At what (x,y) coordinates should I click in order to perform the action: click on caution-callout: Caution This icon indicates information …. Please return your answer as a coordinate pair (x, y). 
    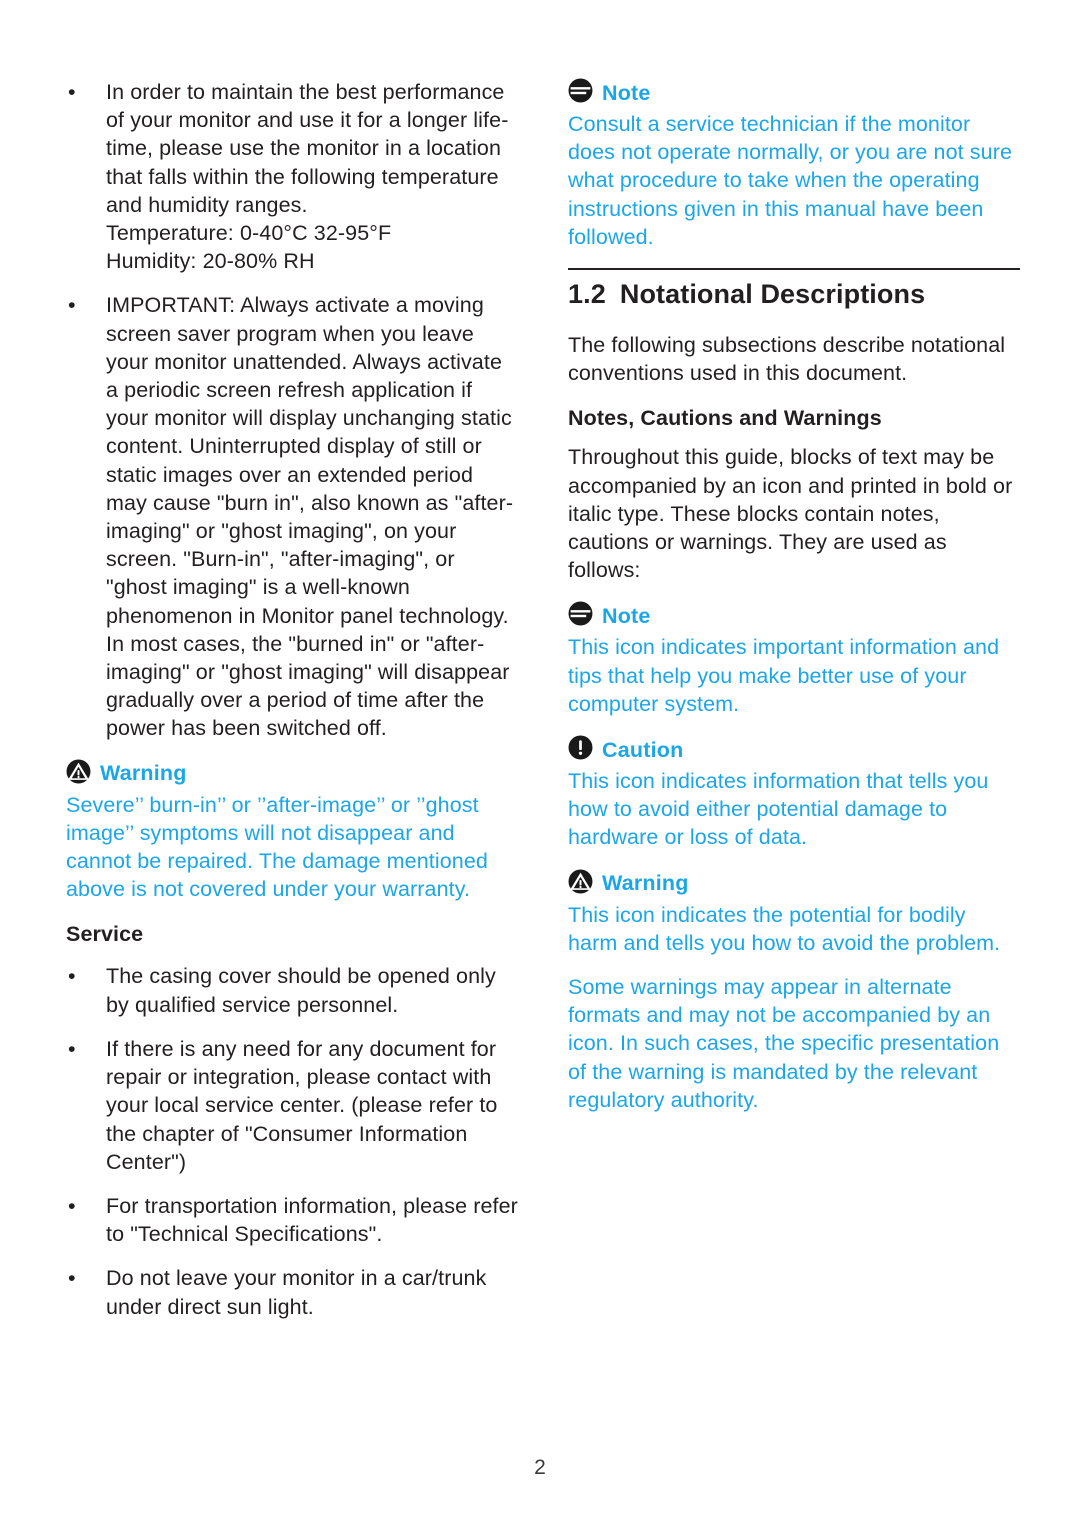
    Looking at the image, I should click on (794, 793).